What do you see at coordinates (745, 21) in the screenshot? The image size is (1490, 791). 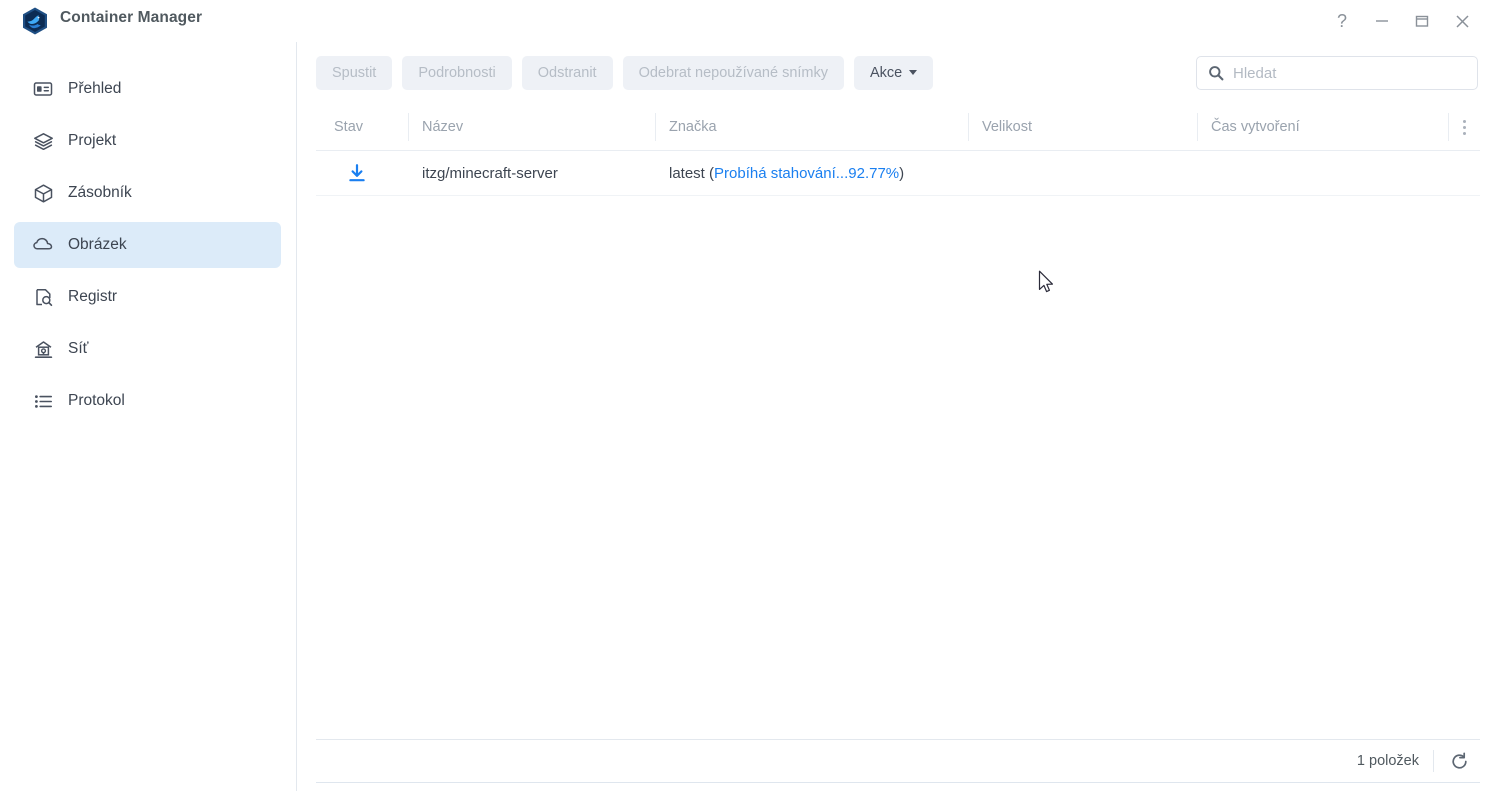 I see `title-bar: Container Manager ?` at bounding box center [745, 21].